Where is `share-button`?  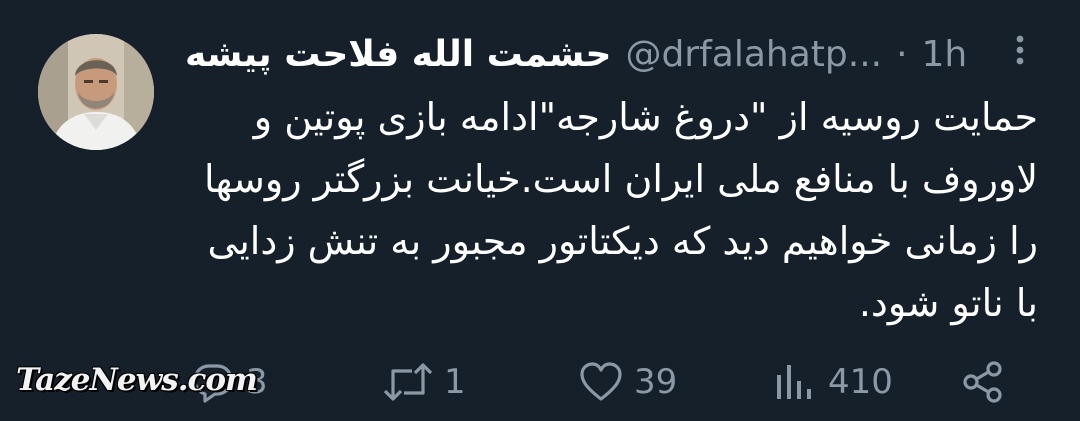 share-button is located at coordinates (983, 382).